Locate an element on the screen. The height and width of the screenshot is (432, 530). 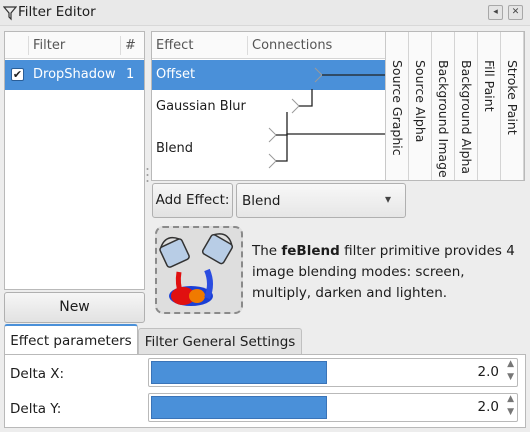
primitive-name: feBlend is located at coordinates (310, 251).